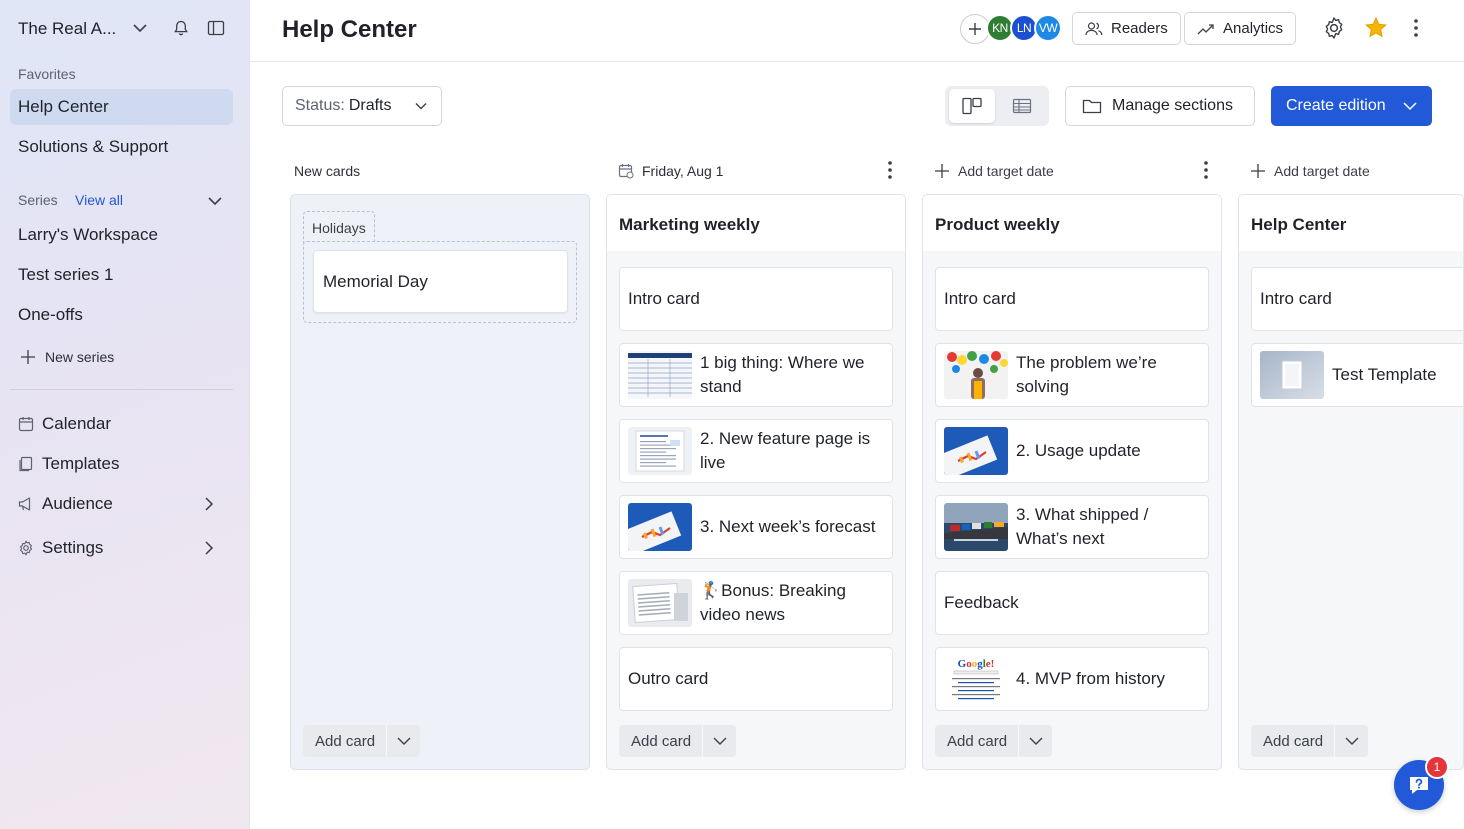 The width and height of the screenshot is (1464, 829). Describe the element at coordinates (121, 315) in the screenshot. I see `sidebar-item-one-offs: One-offs` at that location.